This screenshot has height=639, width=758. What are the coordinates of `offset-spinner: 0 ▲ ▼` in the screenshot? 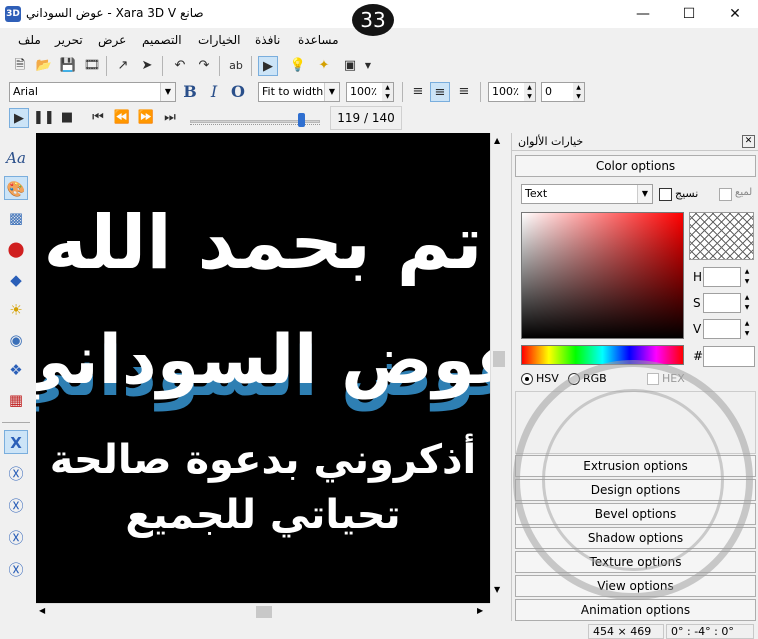 It's located at (563, 92).